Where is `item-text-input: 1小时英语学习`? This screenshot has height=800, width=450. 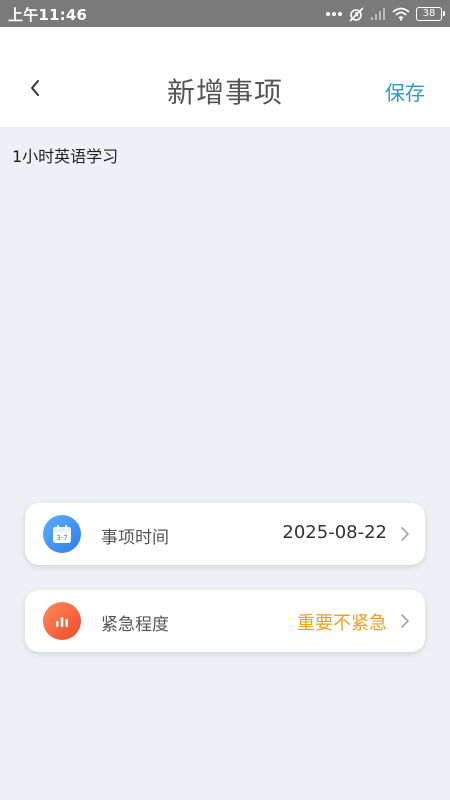 item-text-input: 1小时英语学习 is located at coordinates (65, 155).